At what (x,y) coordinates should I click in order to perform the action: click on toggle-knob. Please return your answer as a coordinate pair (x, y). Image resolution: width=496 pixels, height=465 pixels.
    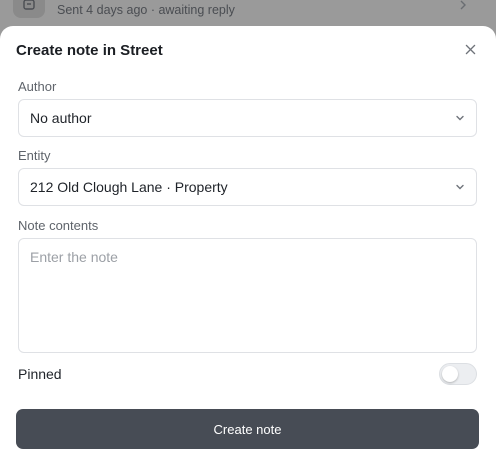
    Looking at the image, I should click on (450, 374).